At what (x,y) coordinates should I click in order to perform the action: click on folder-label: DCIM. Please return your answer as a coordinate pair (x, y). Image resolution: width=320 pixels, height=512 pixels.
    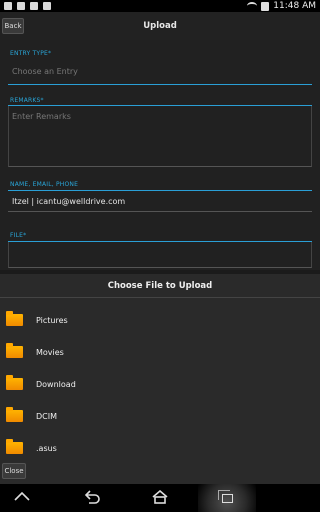
    Looking at the image, I should click on (47, 416).